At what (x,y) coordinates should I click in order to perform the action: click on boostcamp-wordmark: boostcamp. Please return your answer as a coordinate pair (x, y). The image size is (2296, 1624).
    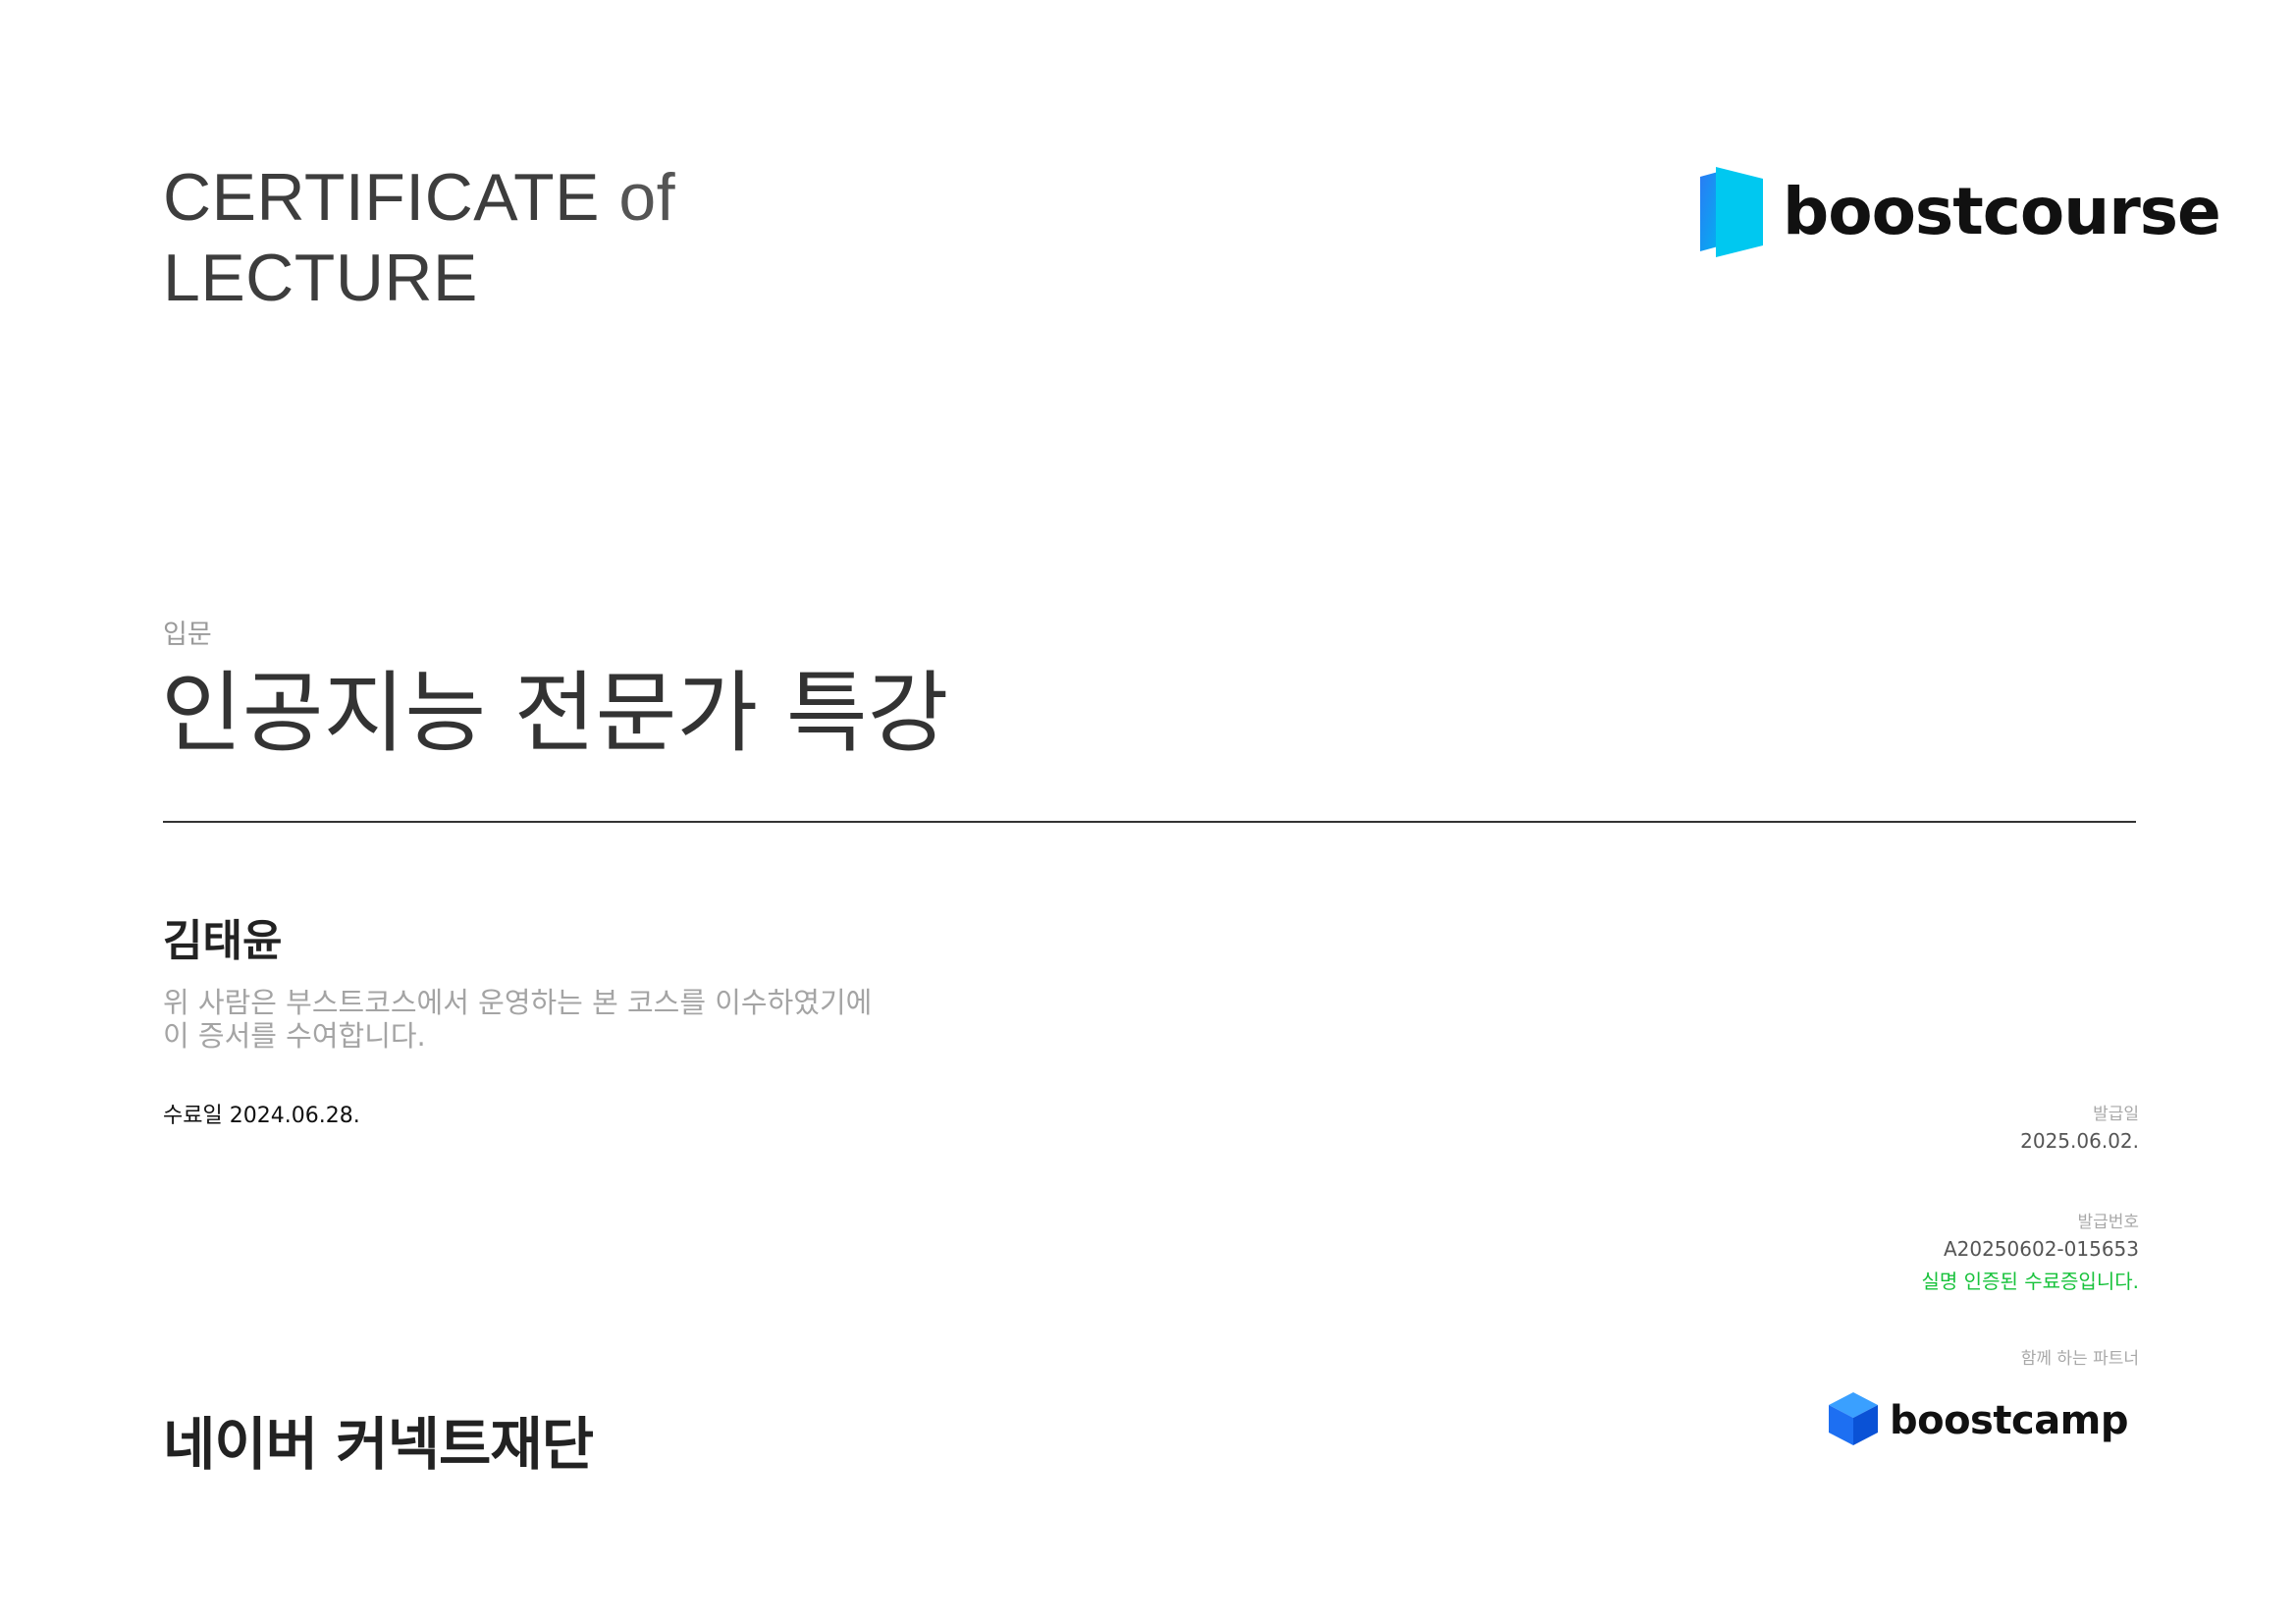
    Looking at the image, I should click on (2009, 1420).